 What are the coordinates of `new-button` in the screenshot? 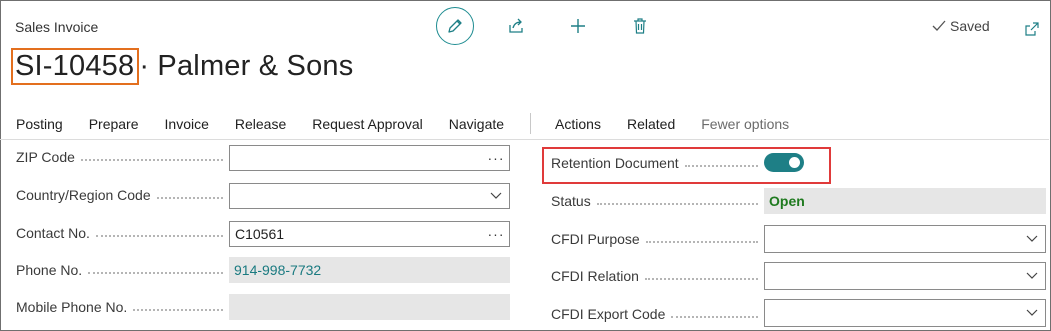 It's located at (578, 26).